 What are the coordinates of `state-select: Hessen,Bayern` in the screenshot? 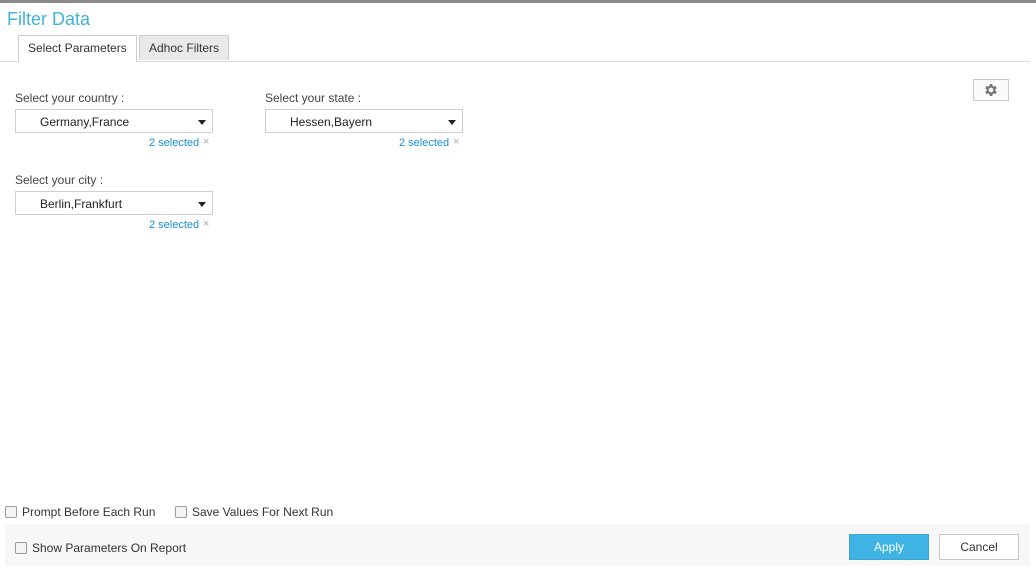 It's located at (364, 121).